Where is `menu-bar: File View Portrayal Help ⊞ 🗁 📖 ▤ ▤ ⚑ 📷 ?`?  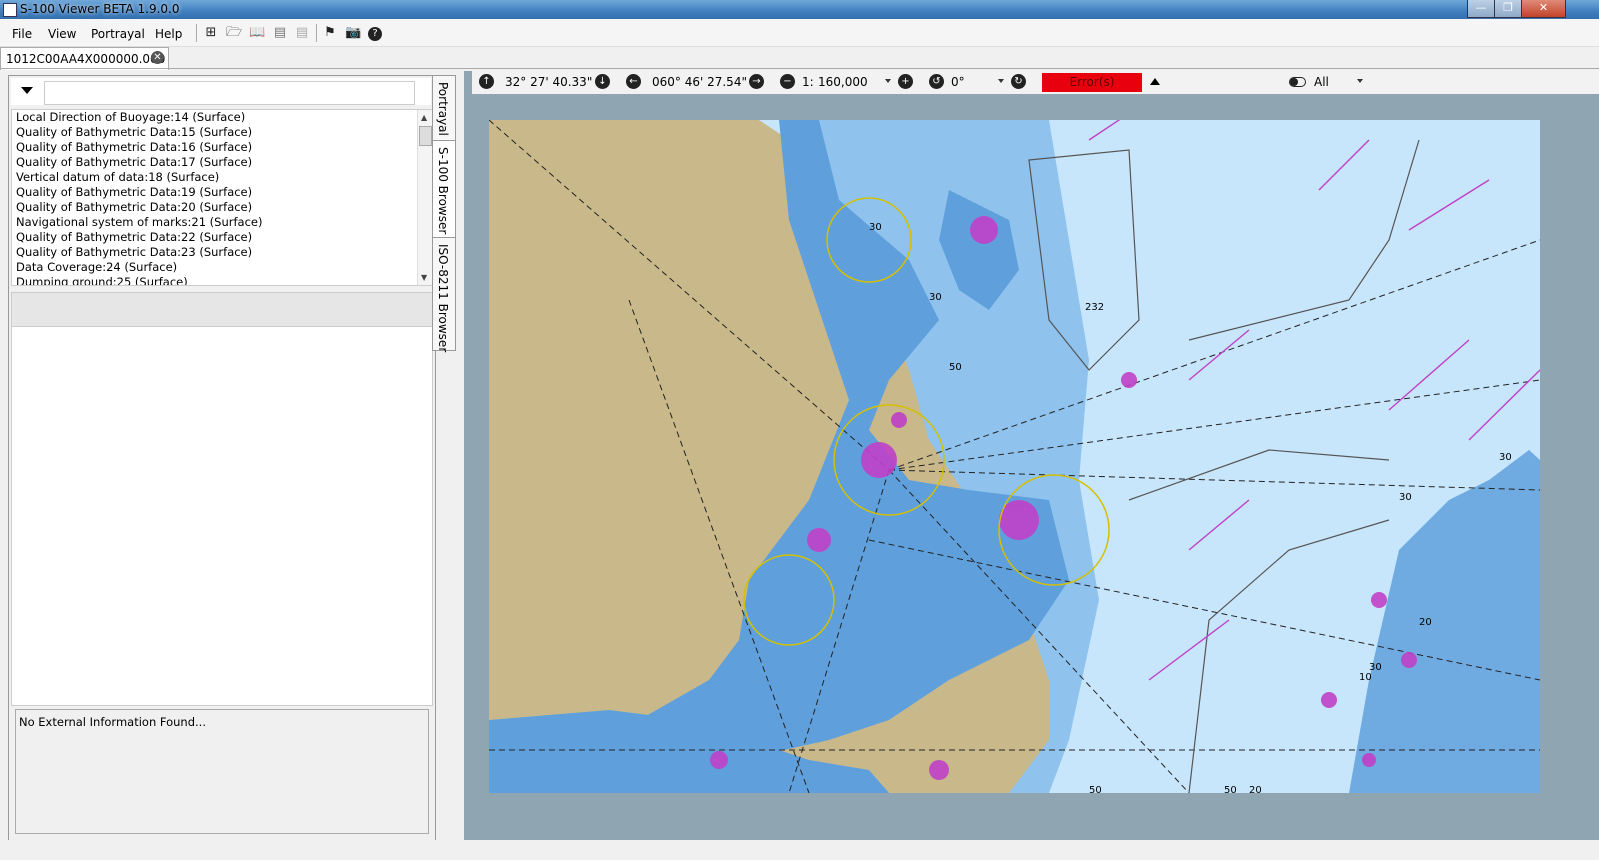
menu-bar: File View Portrayal Help ⊞ 🗁 📖 ▤ ▤ ⚑ 📷 ? is located at coordinates (799, 33).